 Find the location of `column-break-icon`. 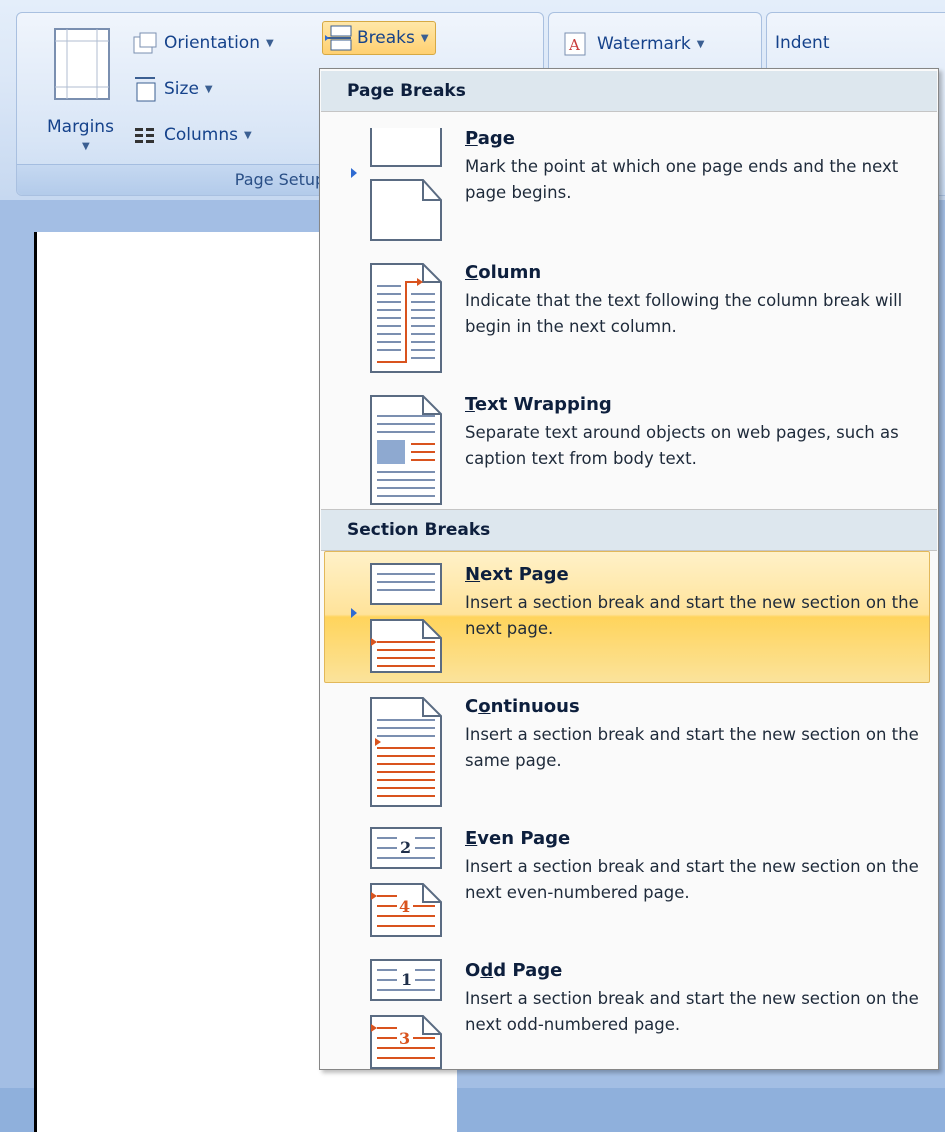

column-break-icon is located at coordinates (406, 318).